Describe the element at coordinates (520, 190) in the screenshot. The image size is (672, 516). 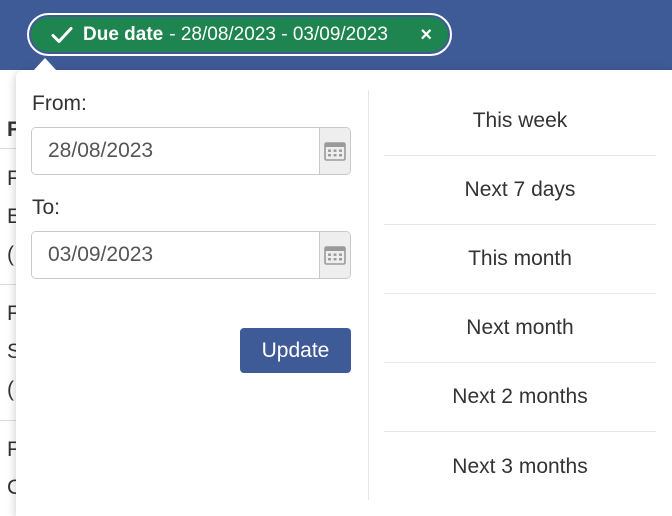
I see `preset-next-7-days: Next 7 days` at that location.